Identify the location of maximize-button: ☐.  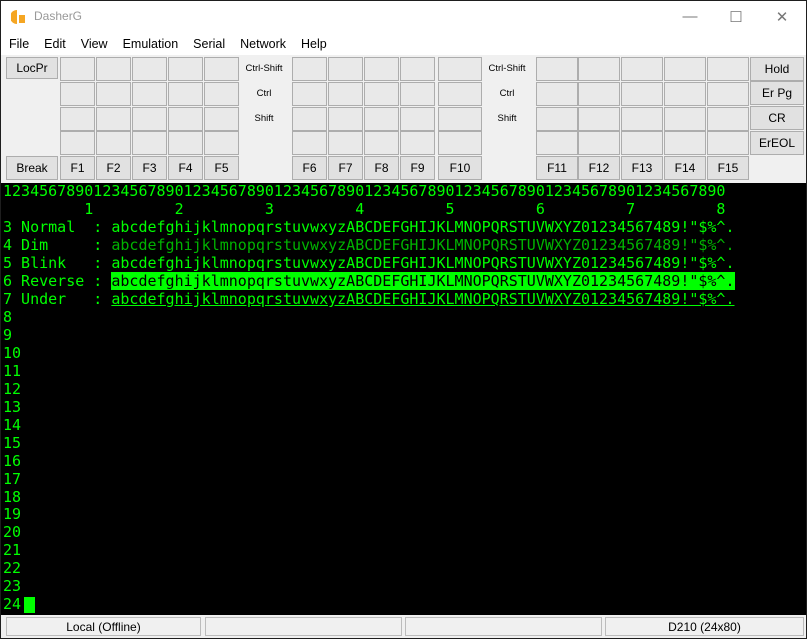
(736, 16).